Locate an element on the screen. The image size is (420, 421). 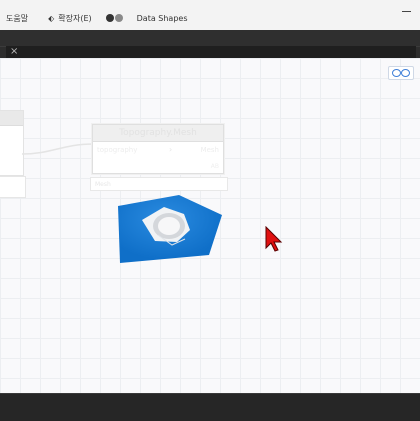
title-bar: 도움말 ⬖ 확장자(E) Data Shapes is located at coordinates (210, 15).